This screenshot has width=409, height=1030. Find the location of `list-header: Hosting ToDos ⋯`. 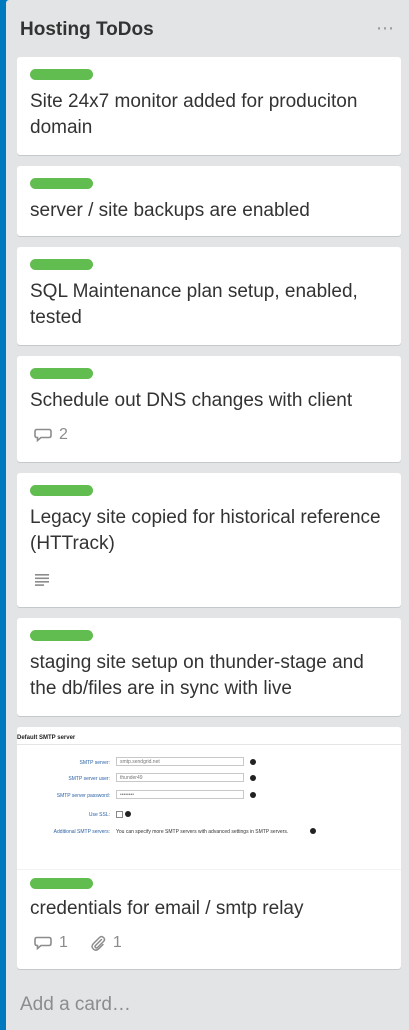

list-header: Hosting ToDos ⋯ is located at coordinates (207, 28).